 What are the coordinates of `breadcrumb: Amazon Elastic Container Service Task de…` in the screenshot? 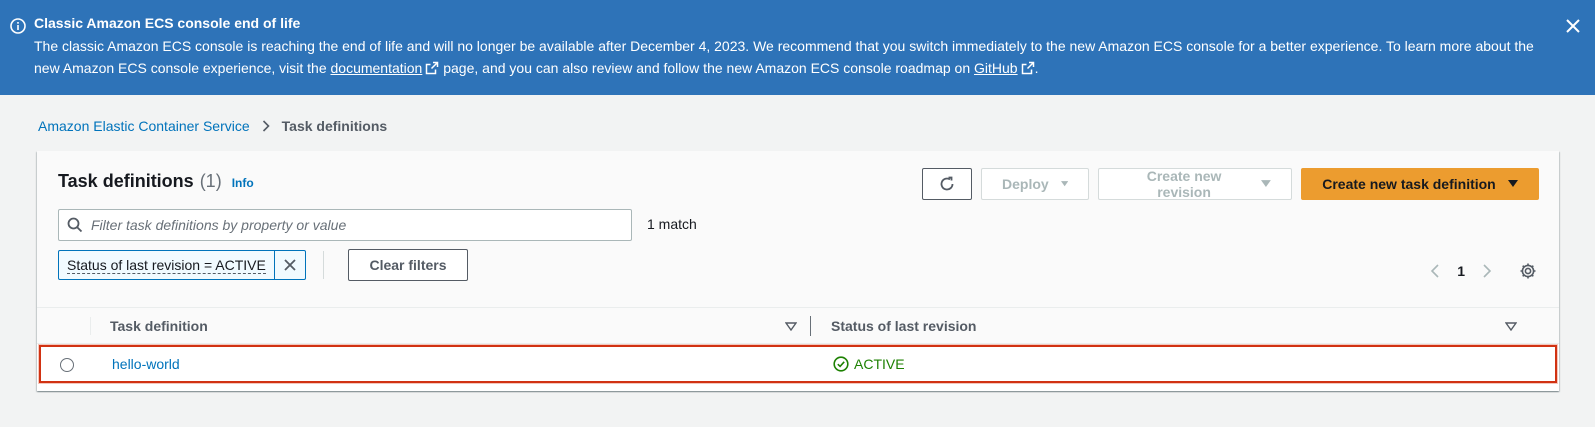 It's located at (212, 126).